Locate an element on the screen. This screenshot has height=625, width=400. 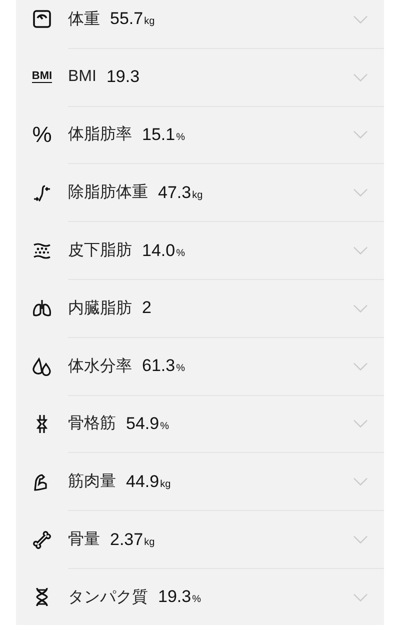
metric-label: 体脂肪率 is located at coordinates (100, 135).